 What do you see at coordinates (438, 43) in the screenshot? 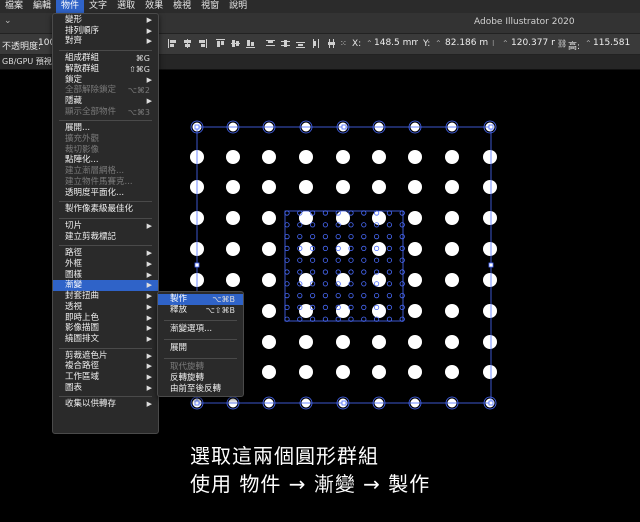
I see `y-stepper-icon: ⌃` at bounding box center [438, 43].